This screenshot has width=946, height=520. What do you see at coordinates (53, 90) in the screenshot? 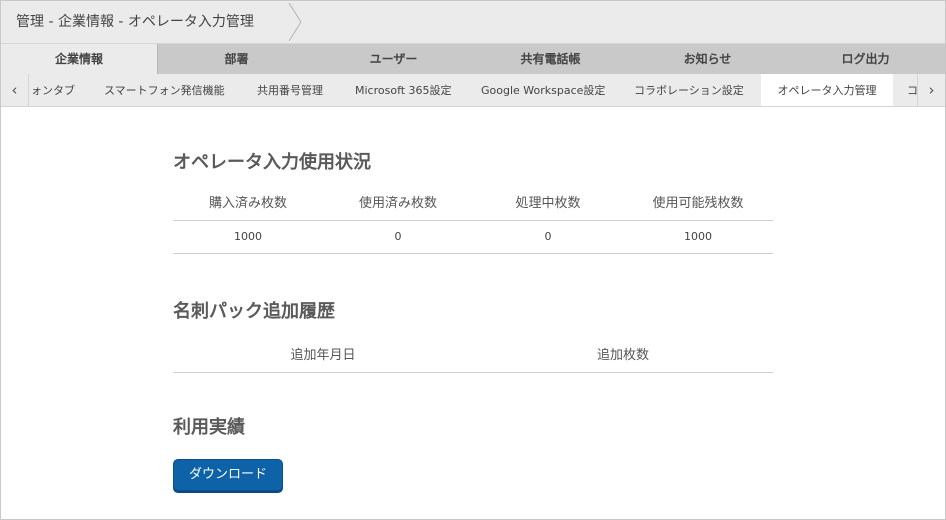
I see `sub-tab-phone-tab: ォンタブ` at bounding box center [53, 90].